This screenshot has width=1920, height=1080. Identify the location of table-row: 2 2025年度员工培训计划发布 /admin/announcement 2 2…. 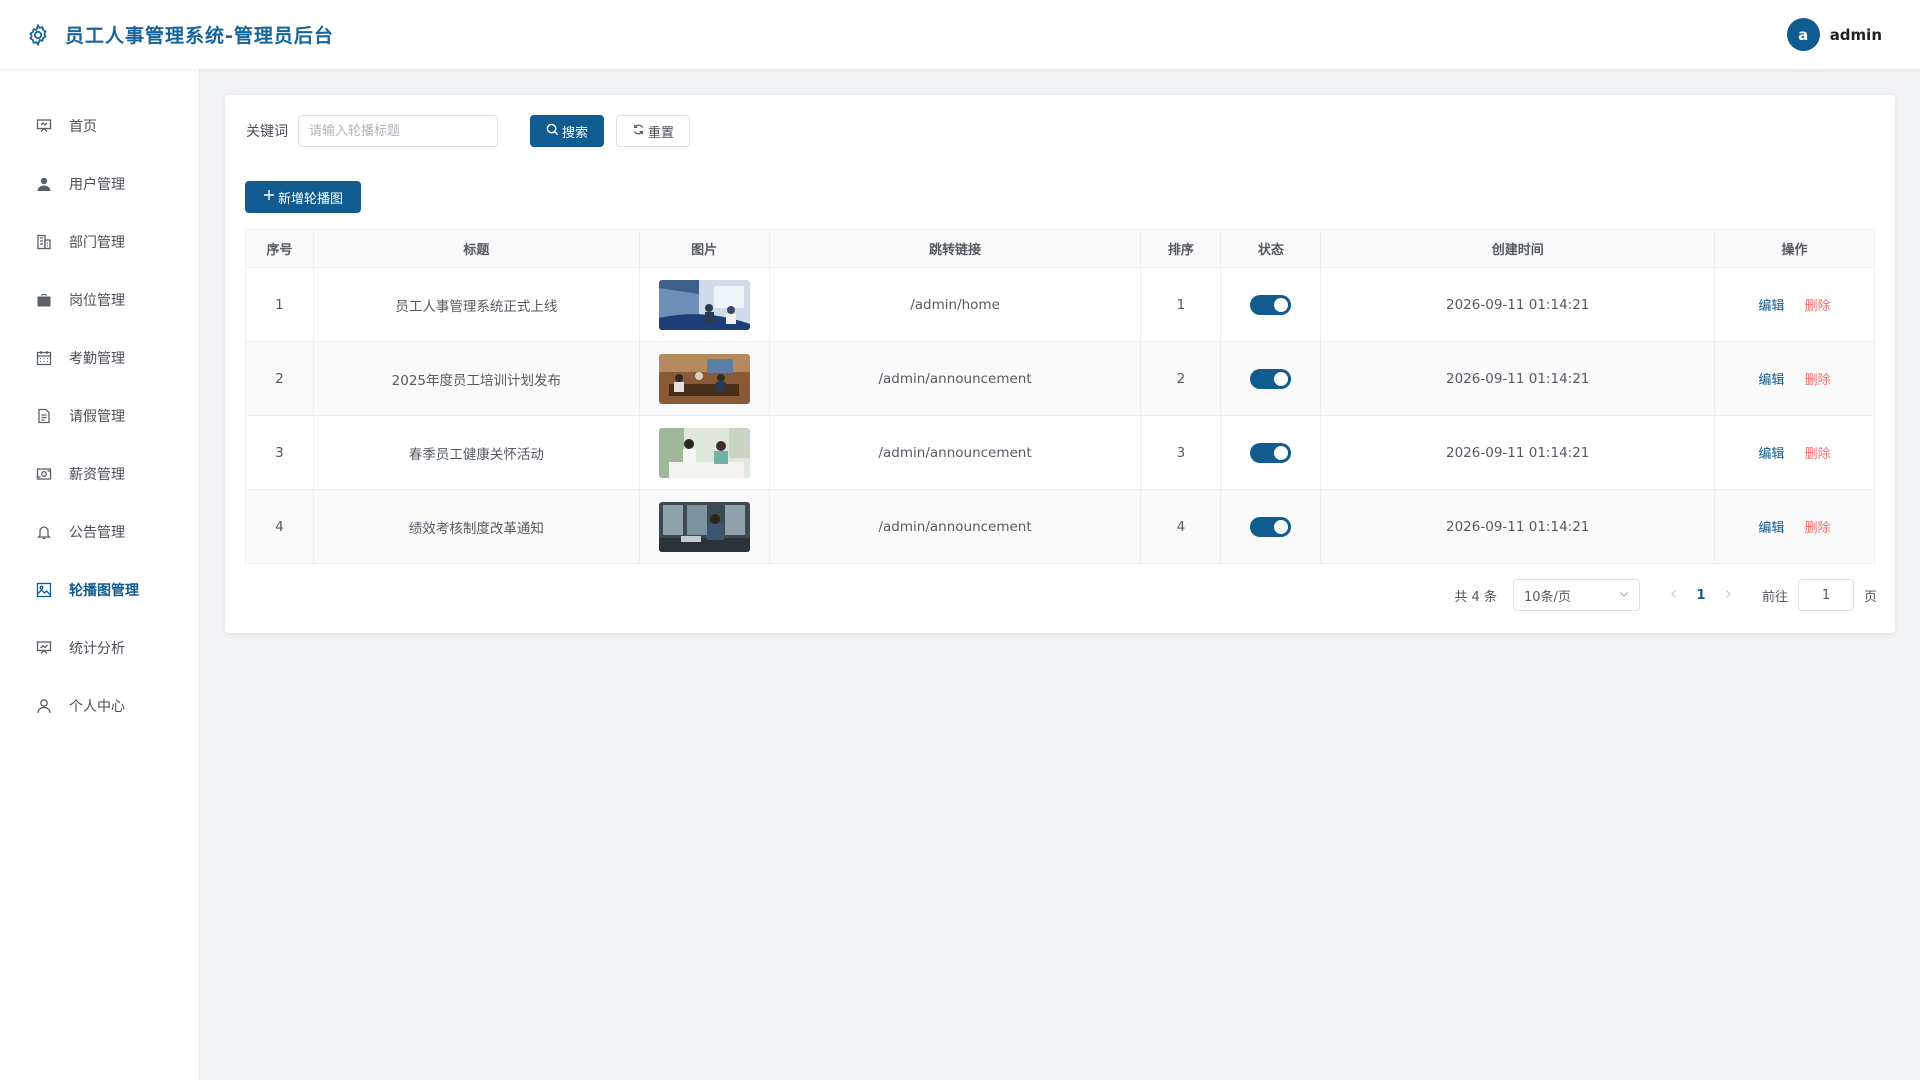
(1060, 378).